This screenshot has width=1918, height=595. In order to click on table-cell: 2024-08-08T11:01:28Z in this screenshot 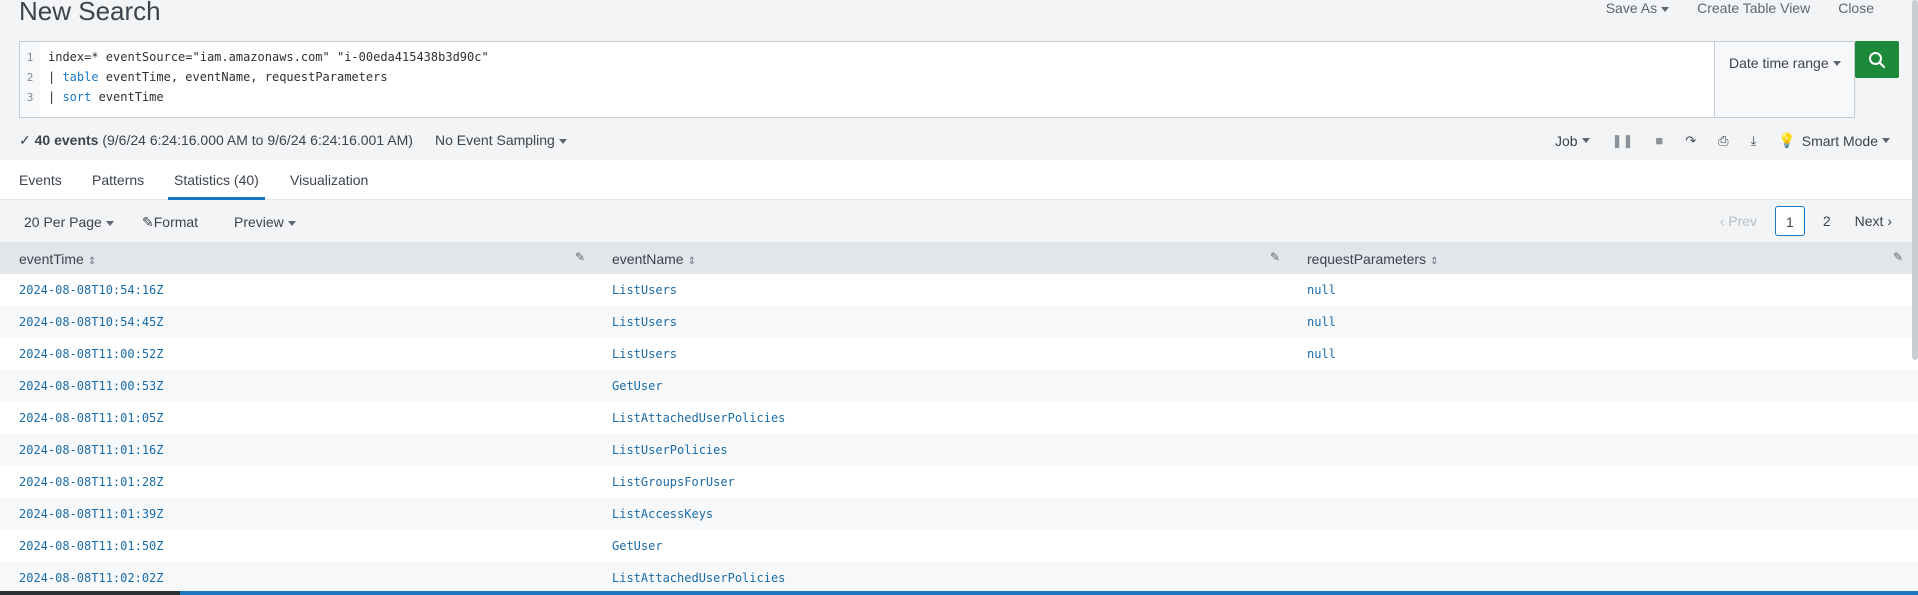, I will do `click(91, 482)`.